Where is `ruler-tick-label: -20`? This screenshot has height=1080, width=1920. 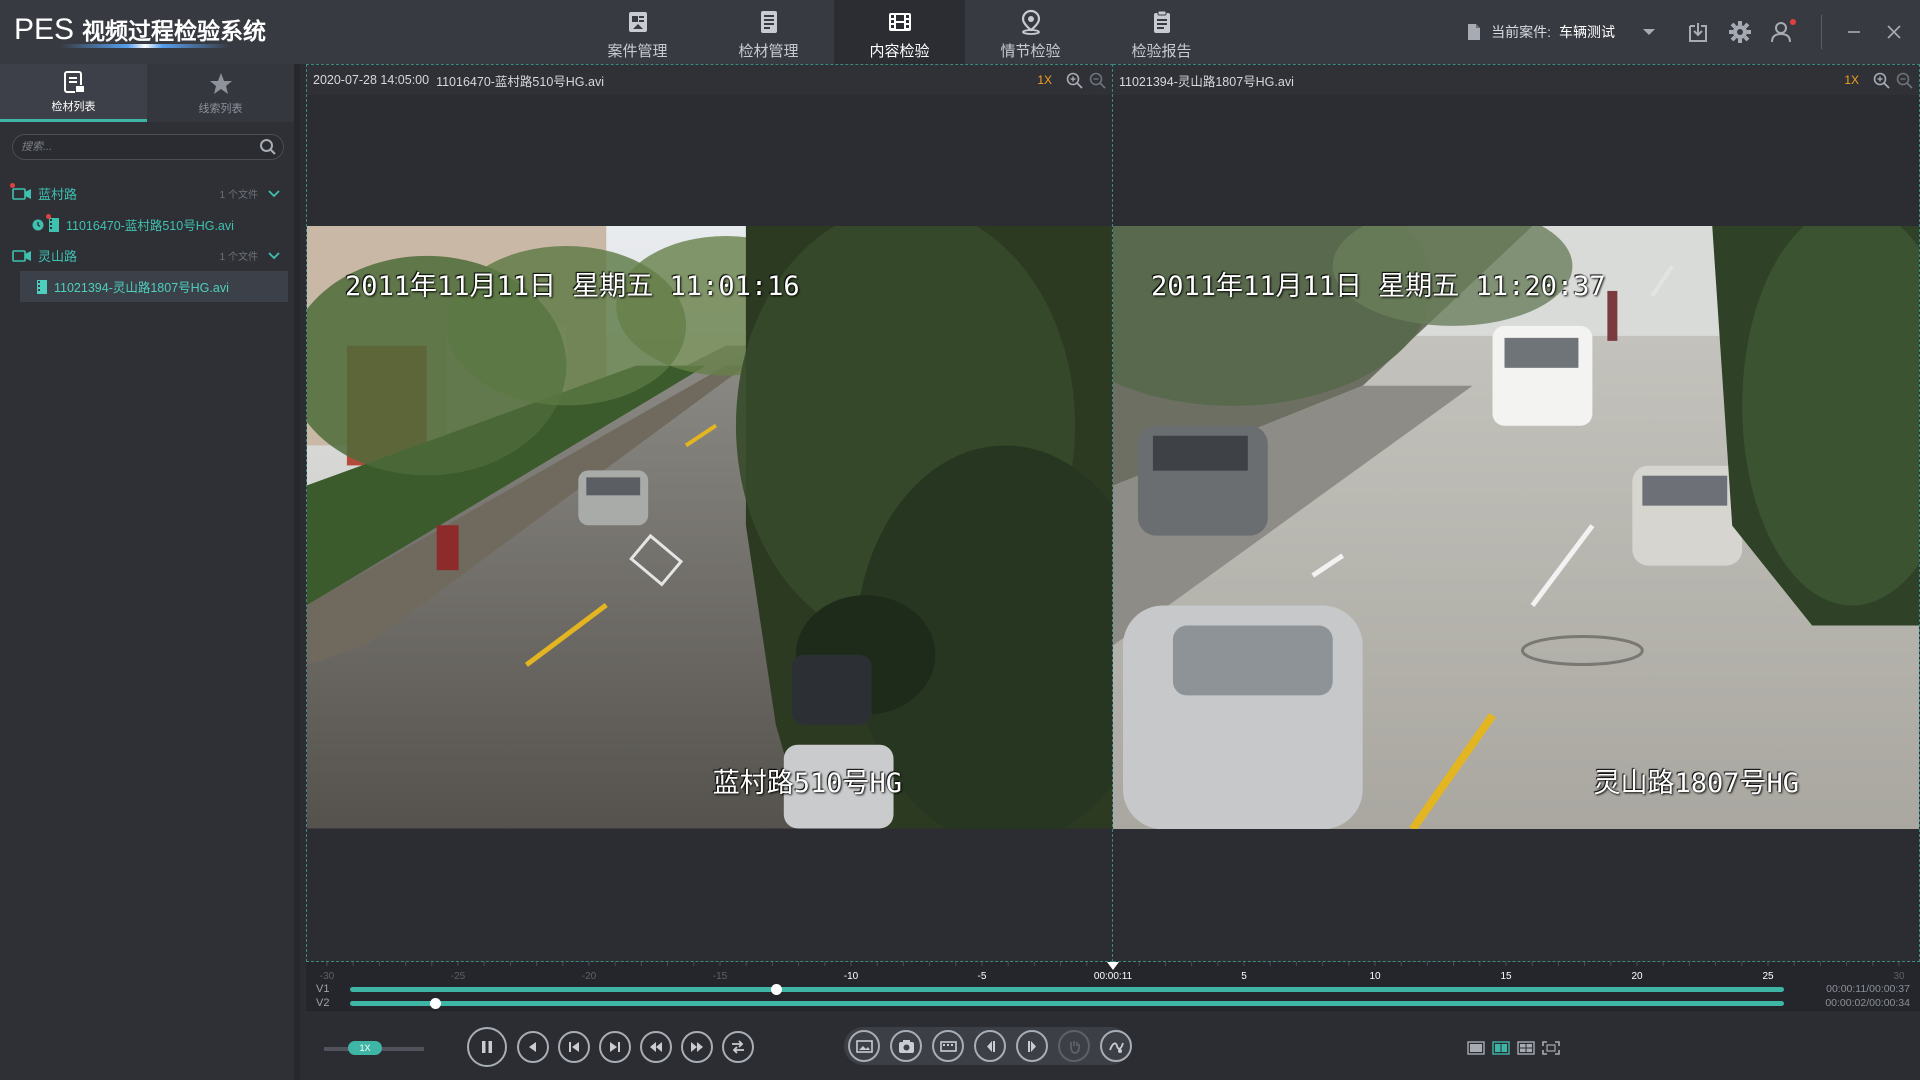
ruler-tick-label: -20 is located at coordinates (589, 976).